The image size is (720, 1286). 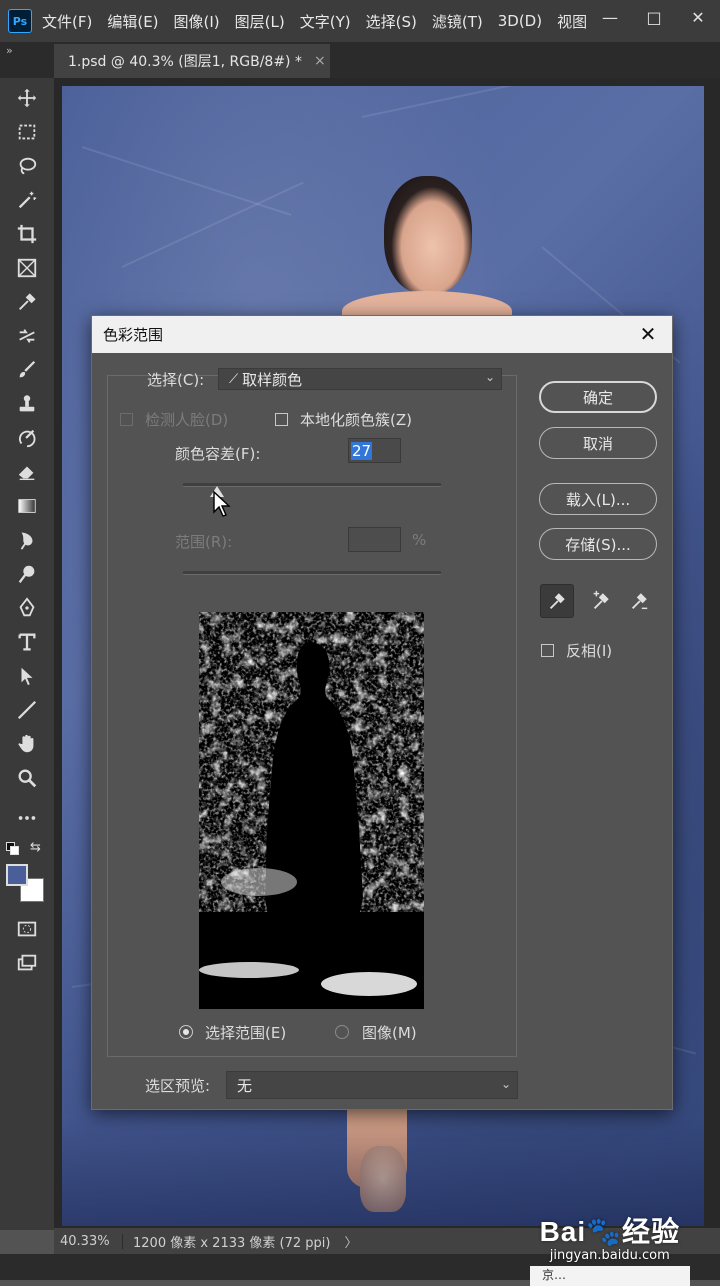 What do you see at coordinates (27, 268) in the screenshot?
I see `frame-icon` at bounding box center [27, 268].